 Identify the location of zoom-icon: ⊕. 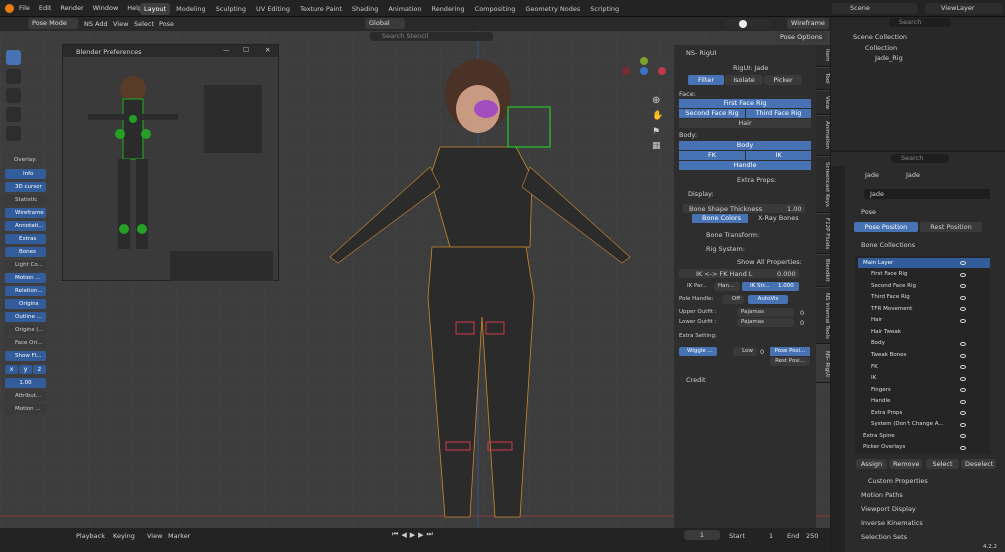
(656, 100).